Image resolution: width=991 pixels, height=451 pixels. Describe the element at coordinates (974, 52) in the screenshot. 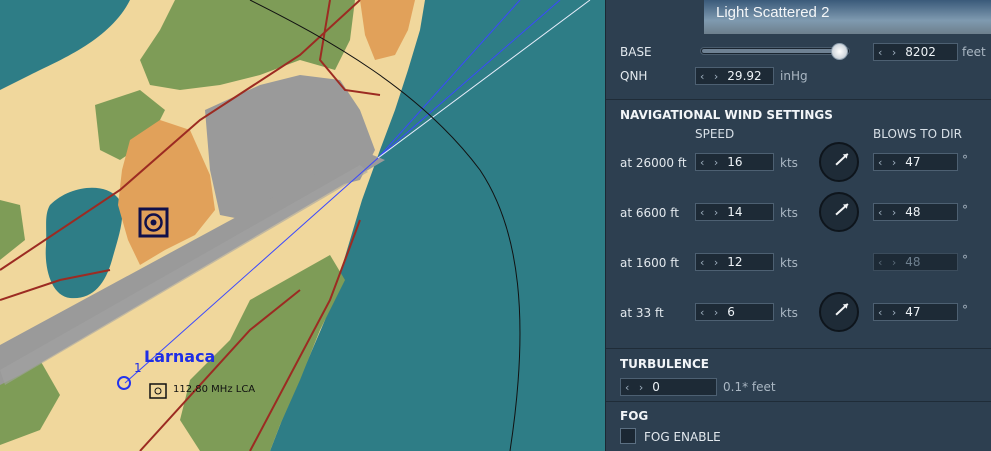

I see `base-unit: feet` at that location.